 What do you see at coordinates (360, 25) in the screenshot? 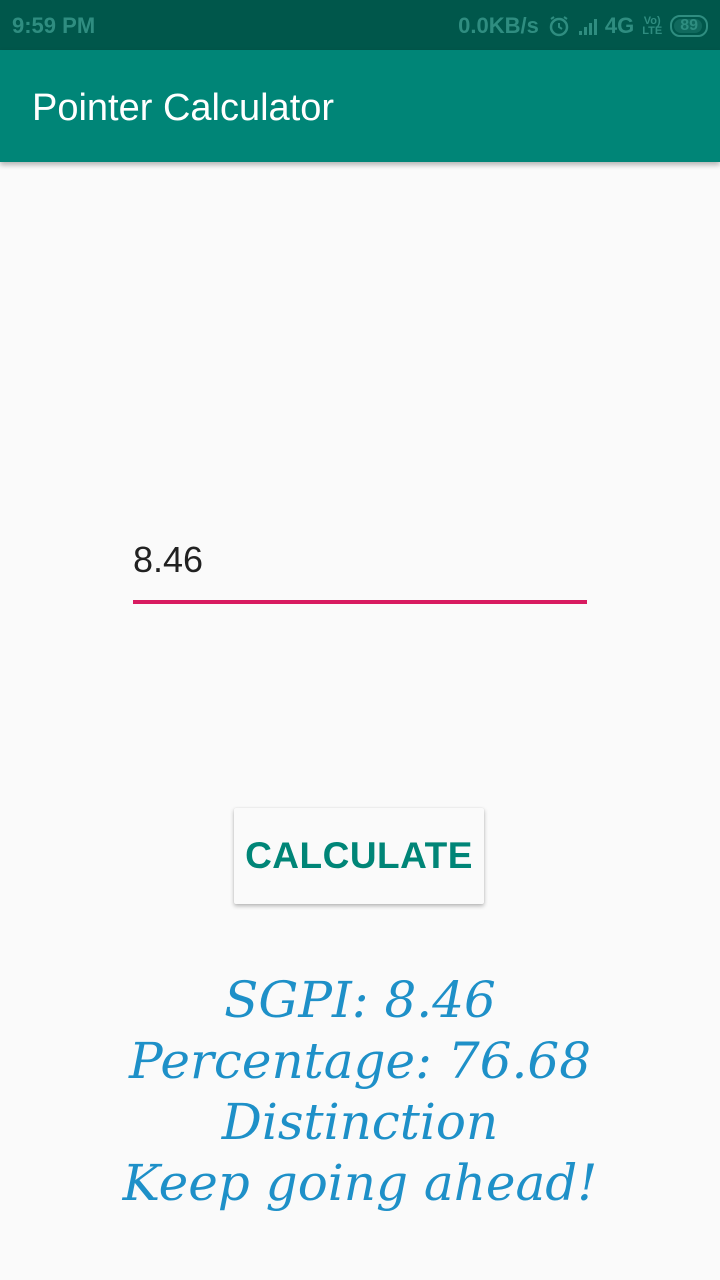
I see `status-bar: 9:59 PM 0.0KB/s 4G Vo) LTE 89` at bounding box center [360, 25].